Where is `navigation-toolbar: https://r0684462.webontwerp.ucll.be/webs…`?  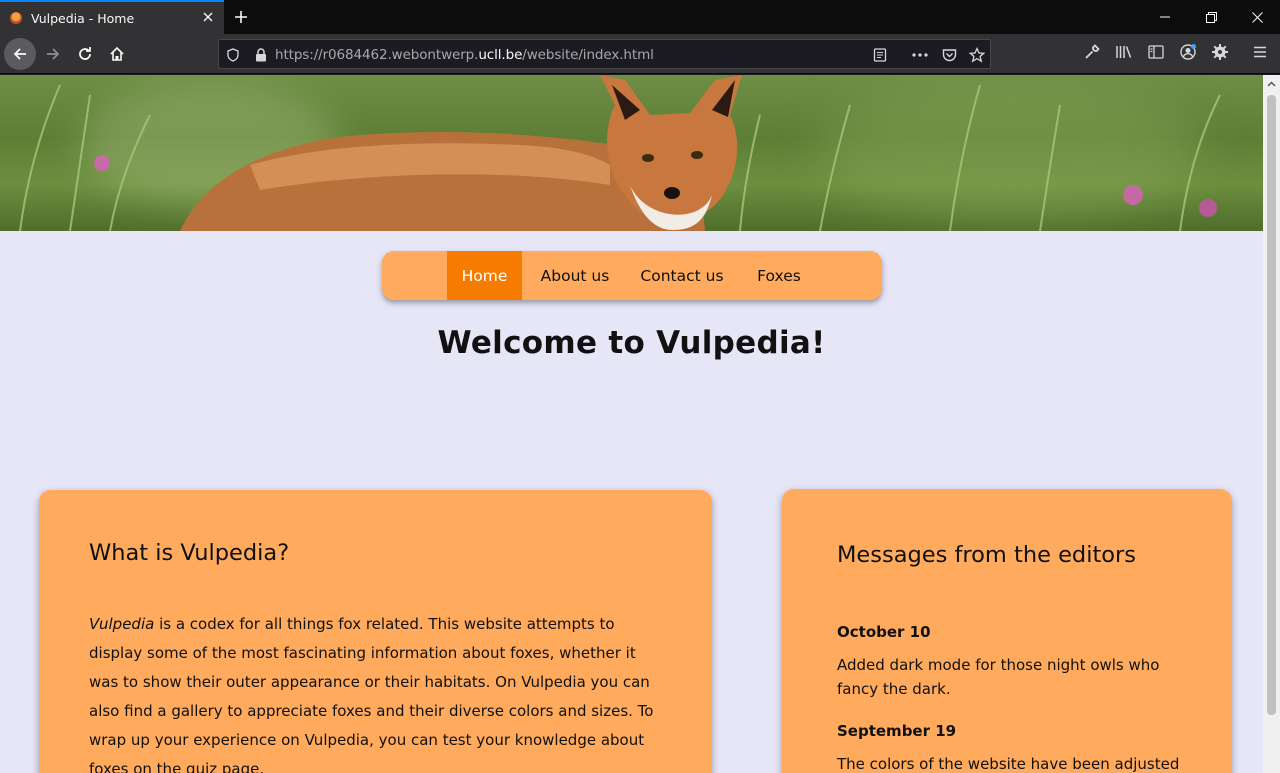 navigation-toolbar: https://r0684462.webontwerp.ucll.be/webs… is located at coordinates (640, 54).